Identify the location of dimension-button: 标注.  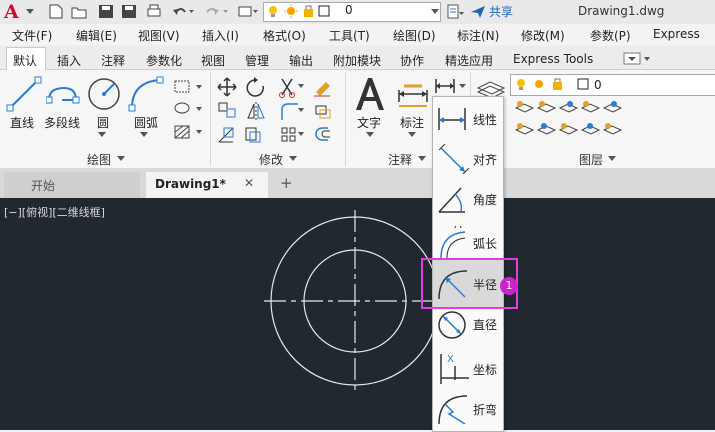
(412, 122).